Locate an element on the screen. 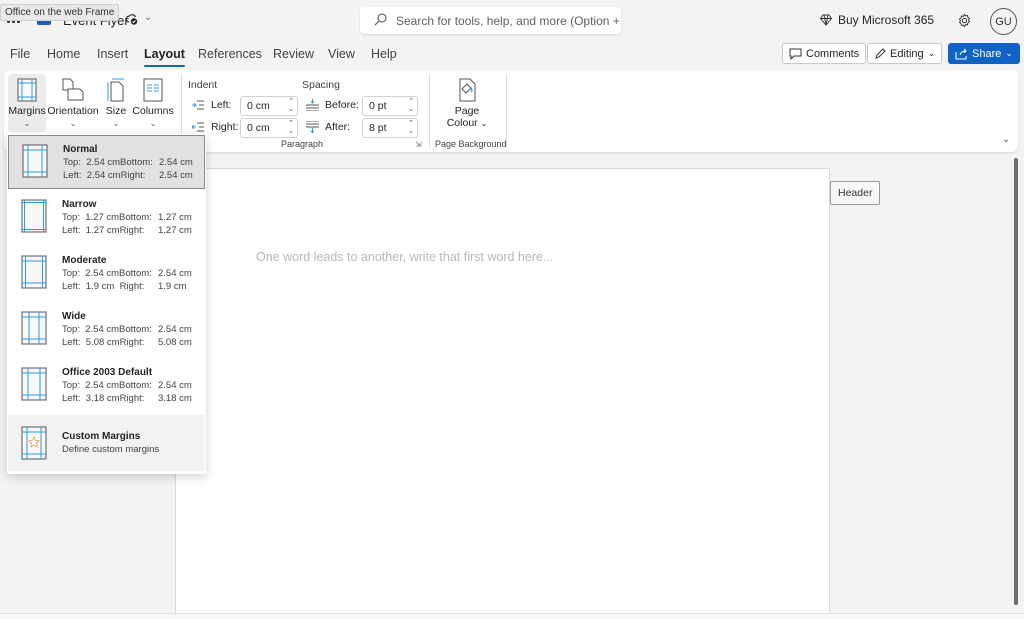 This screenshot has height=619, width=1024. tab-insert: Insert is located at coordinates (112, 54).